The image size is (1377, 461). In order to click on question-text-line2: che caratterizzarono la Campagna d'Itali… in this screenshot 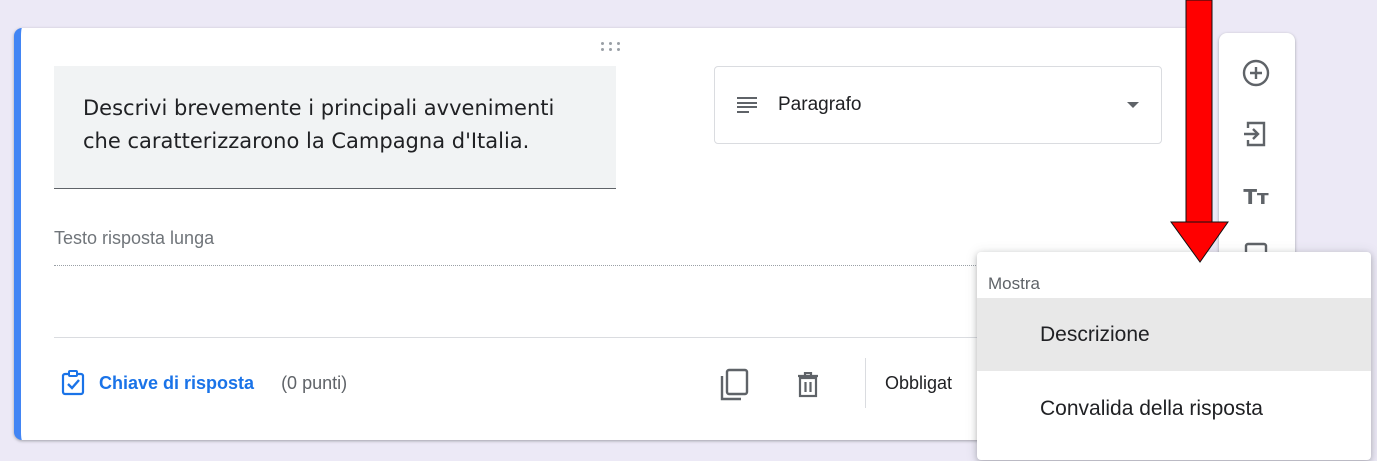, I will do `click(306, 141)`.